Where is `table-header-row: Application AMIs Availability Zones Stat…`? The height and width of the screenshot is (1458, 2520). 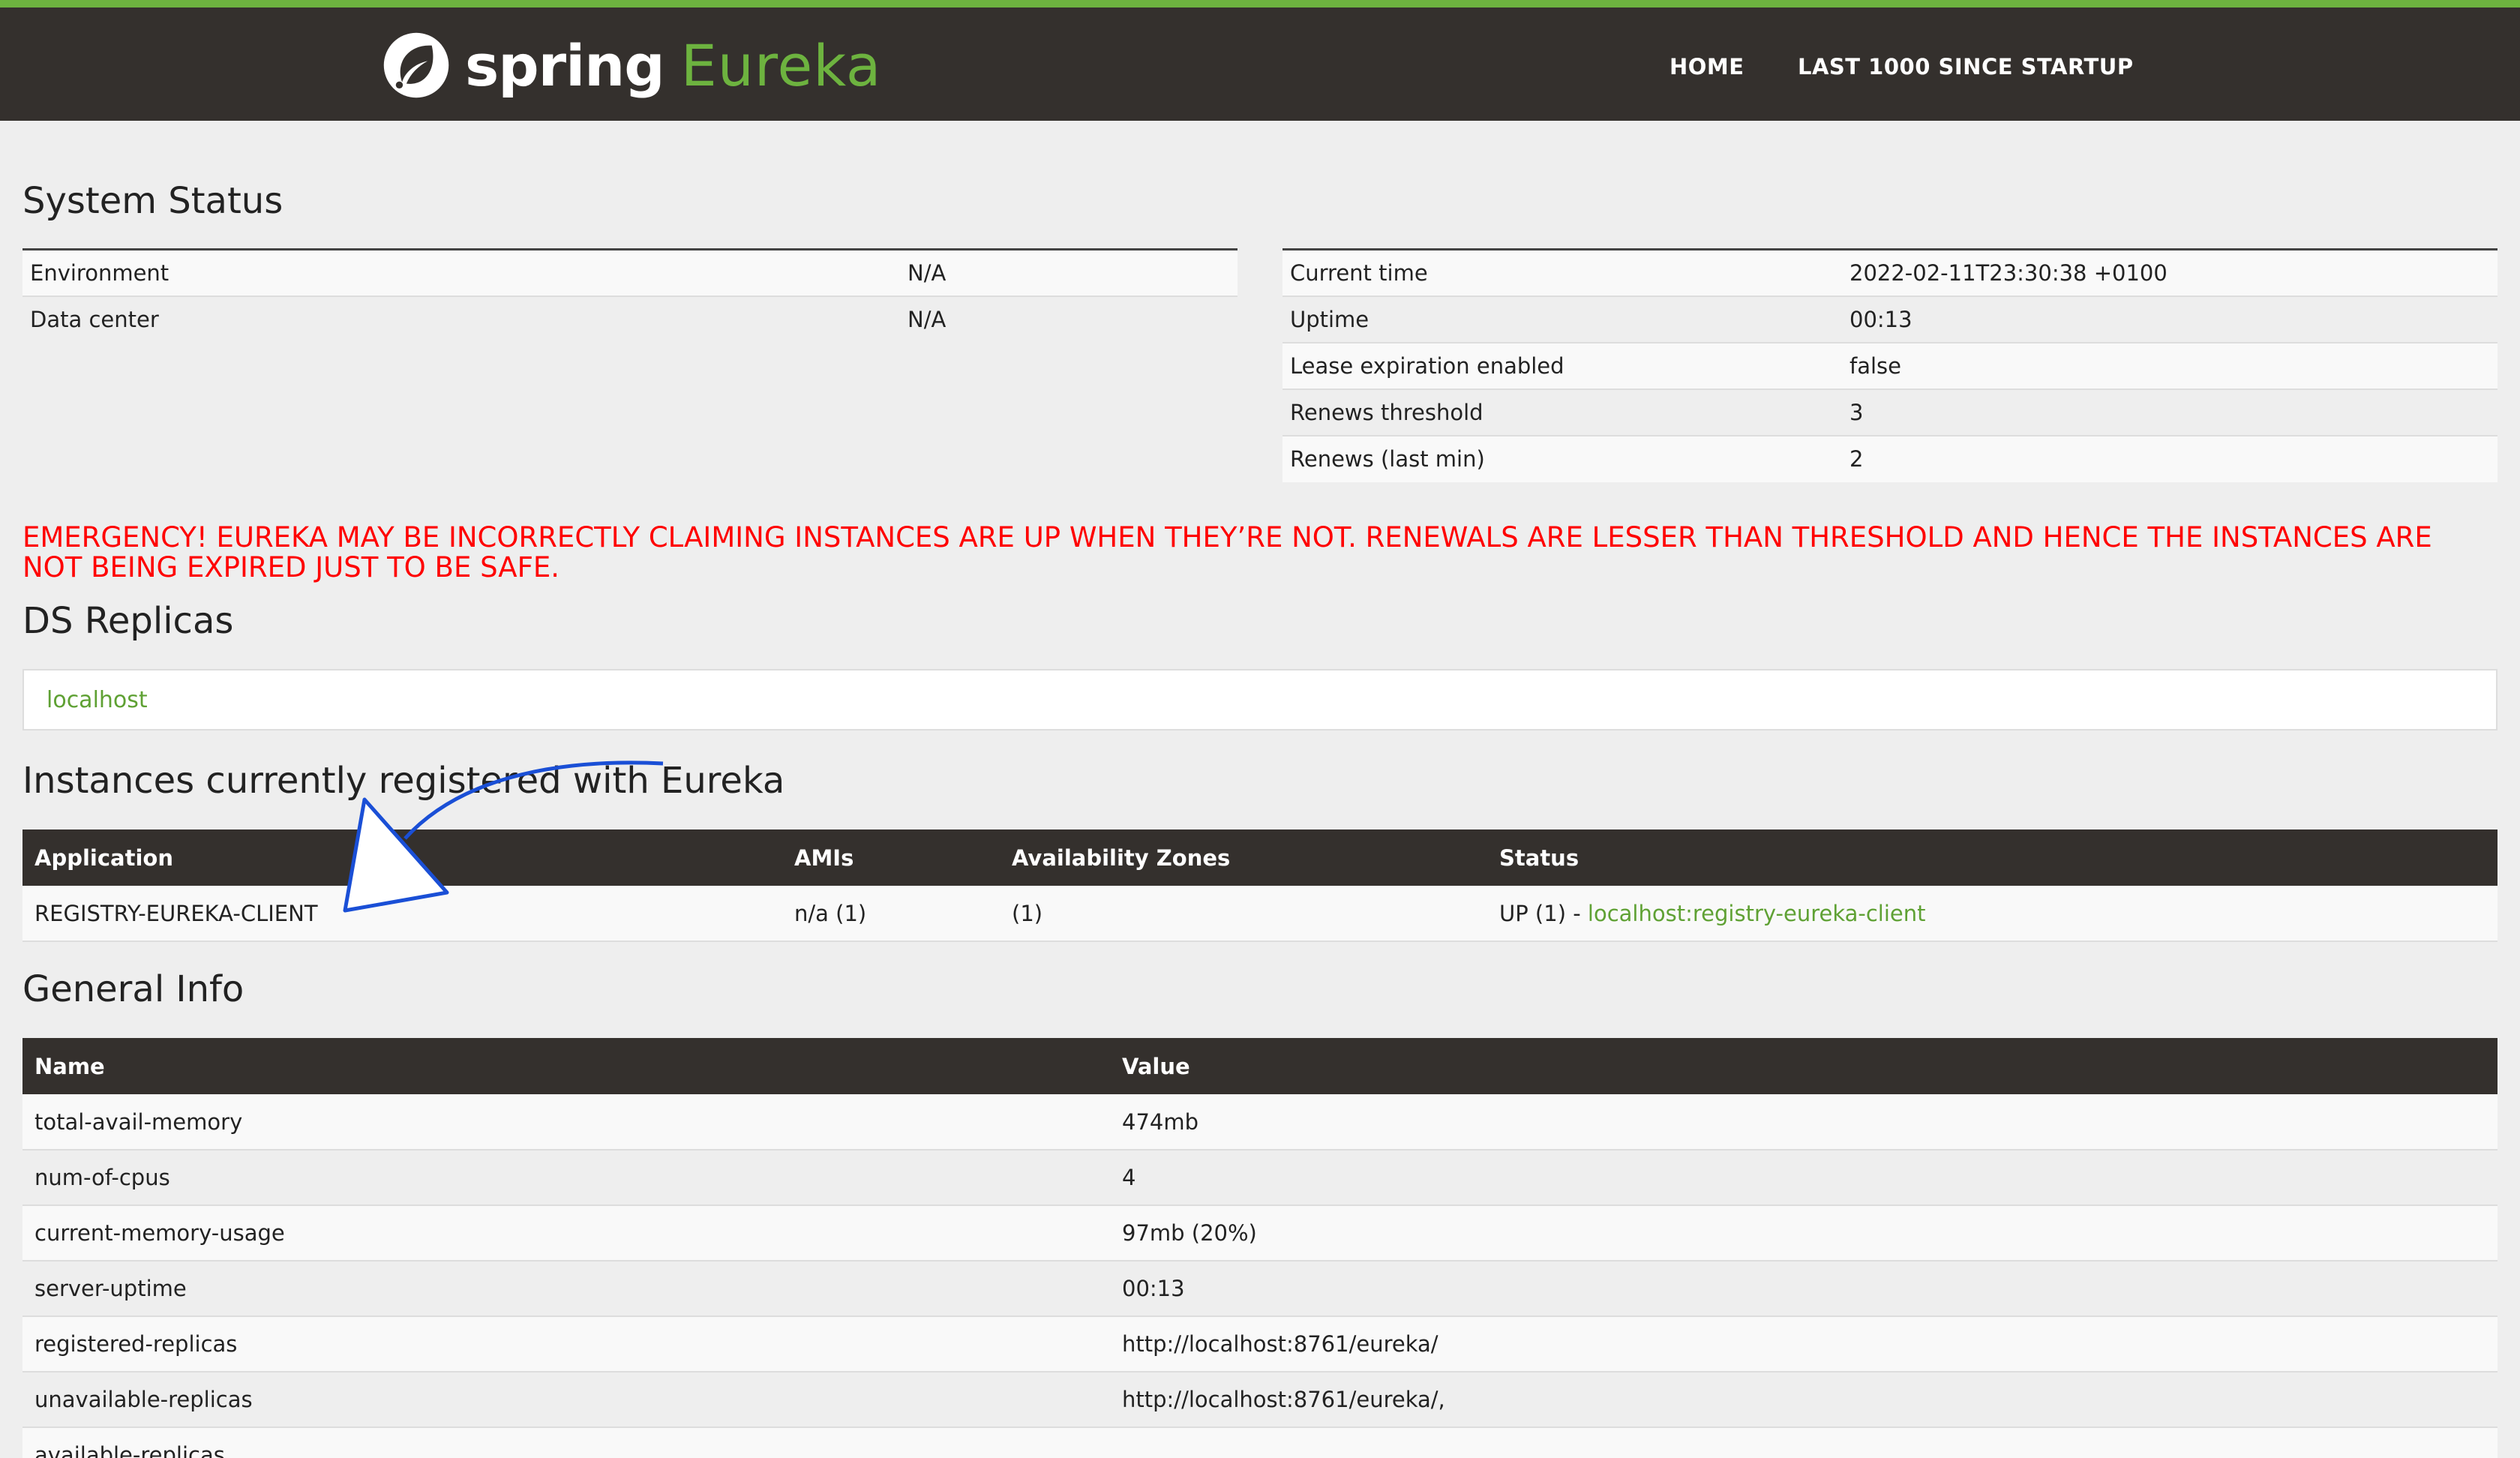 table-header-row: Application AMIs Availability Zones Stat… is located at coordinates (1260, 858).